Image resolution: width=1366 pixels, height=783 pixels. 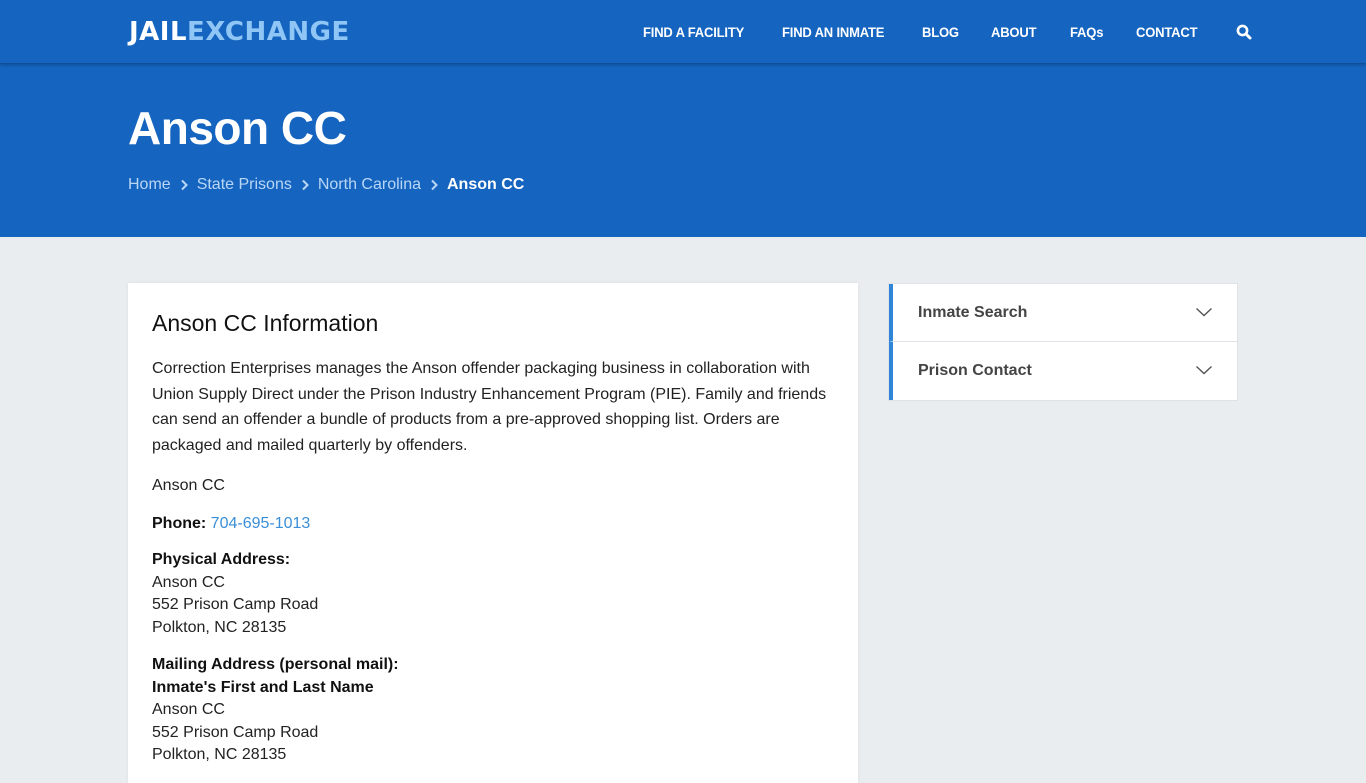 I want to click on physical-address-line: Polkton, NC 28135, so click(x=219, y=627).